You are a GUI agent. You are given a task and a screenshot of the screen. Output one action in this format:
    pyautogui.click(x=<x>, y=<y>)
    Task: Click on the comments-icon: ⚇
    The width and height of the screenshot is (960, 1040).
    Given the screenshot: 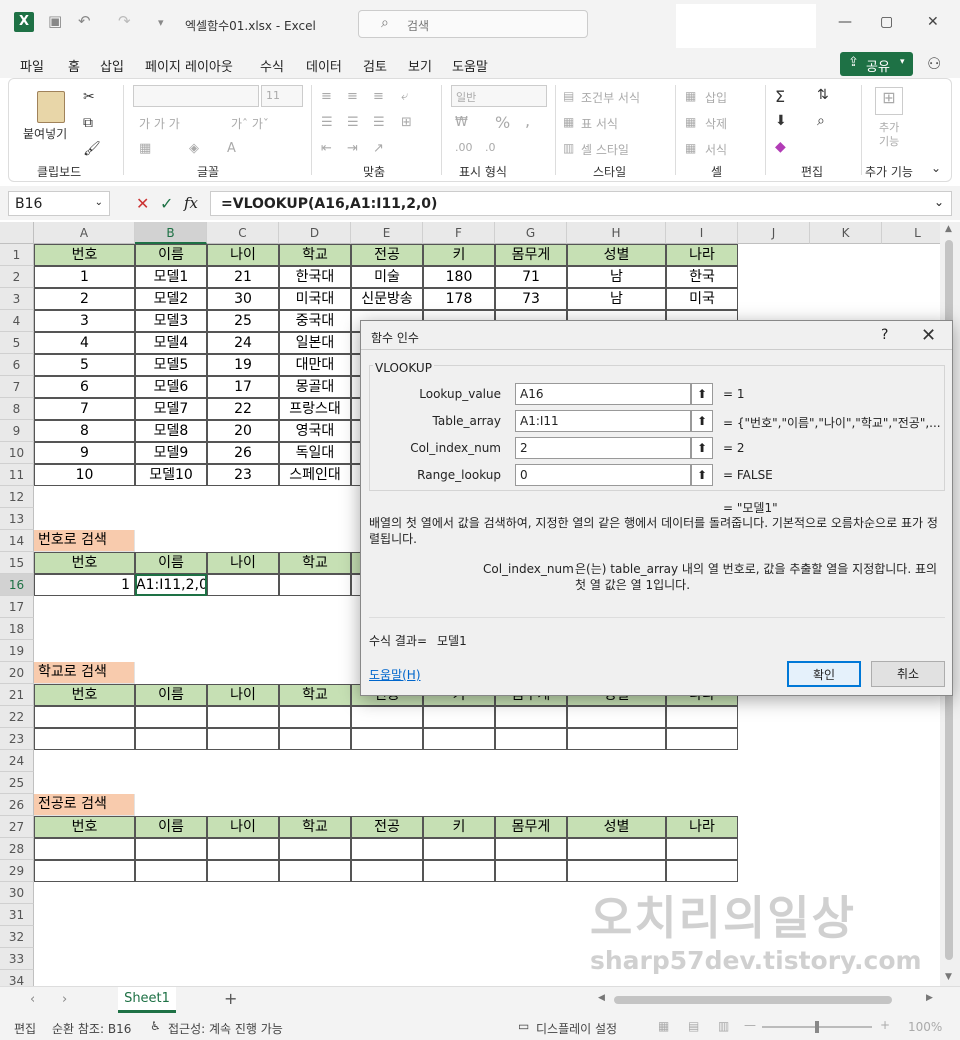 What is the action you would take?
    pyautogui.click(x=934, y=63)
    